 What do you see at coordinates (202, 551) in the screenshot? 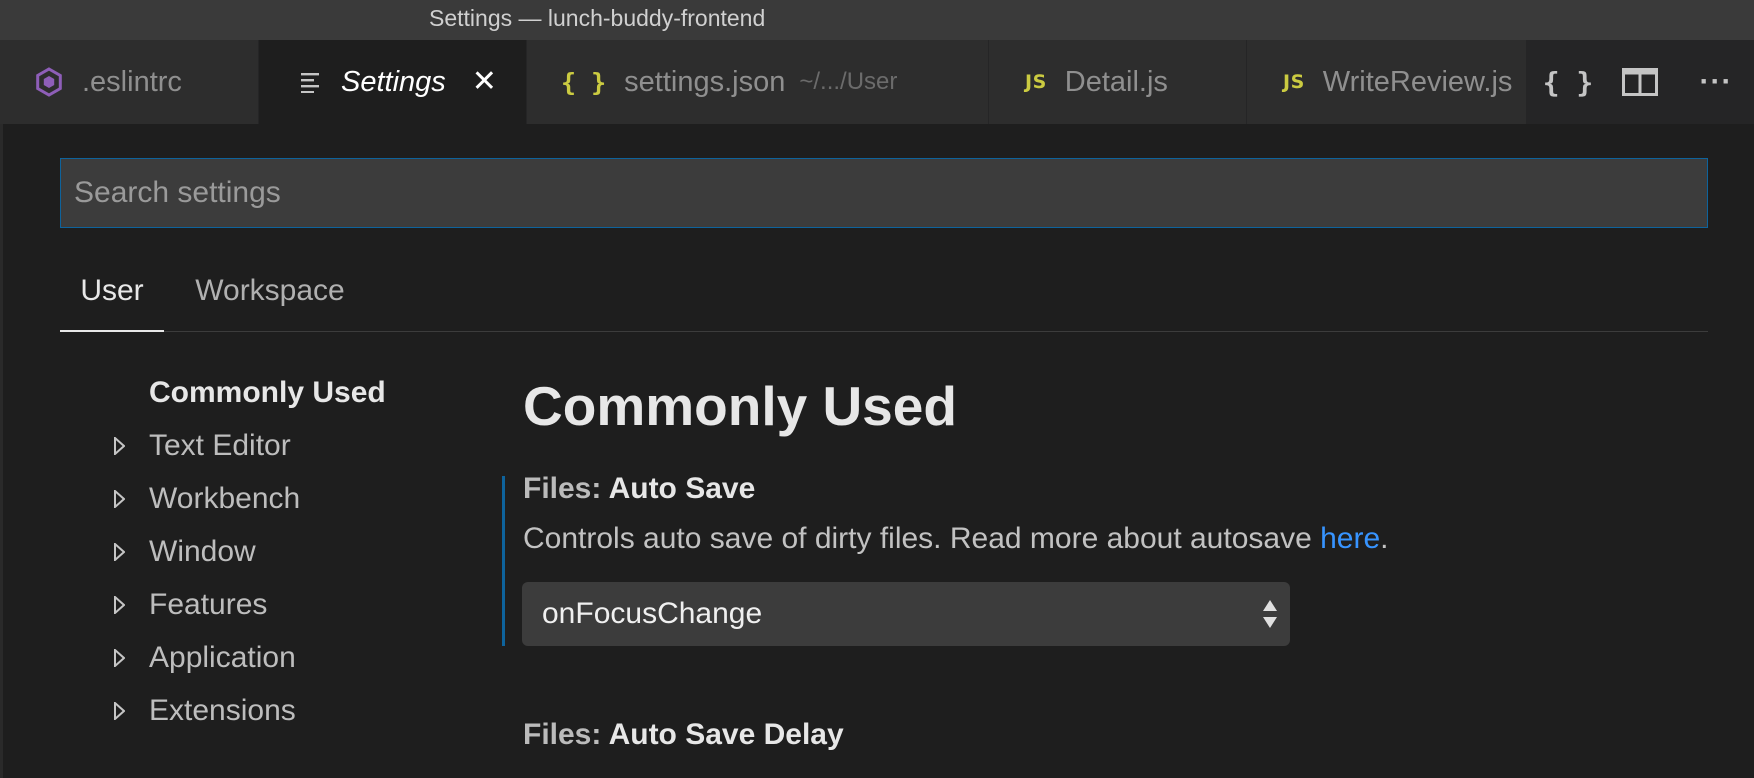
I see `toc-item-label: Window` at bounding box center [202, 551].